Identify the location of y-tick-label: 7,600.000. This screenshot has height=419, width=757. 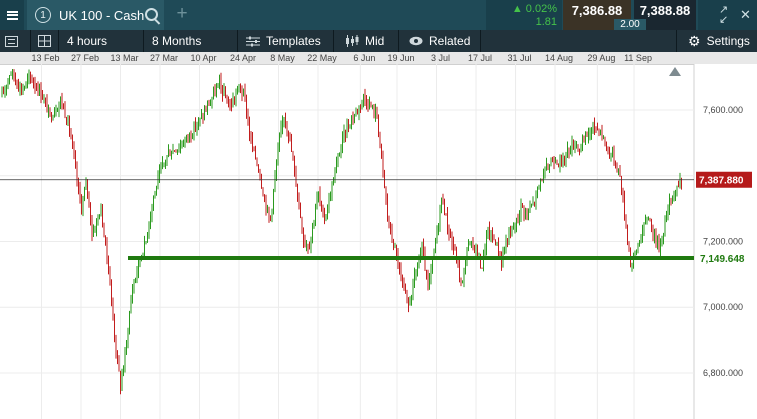
(723, 110).